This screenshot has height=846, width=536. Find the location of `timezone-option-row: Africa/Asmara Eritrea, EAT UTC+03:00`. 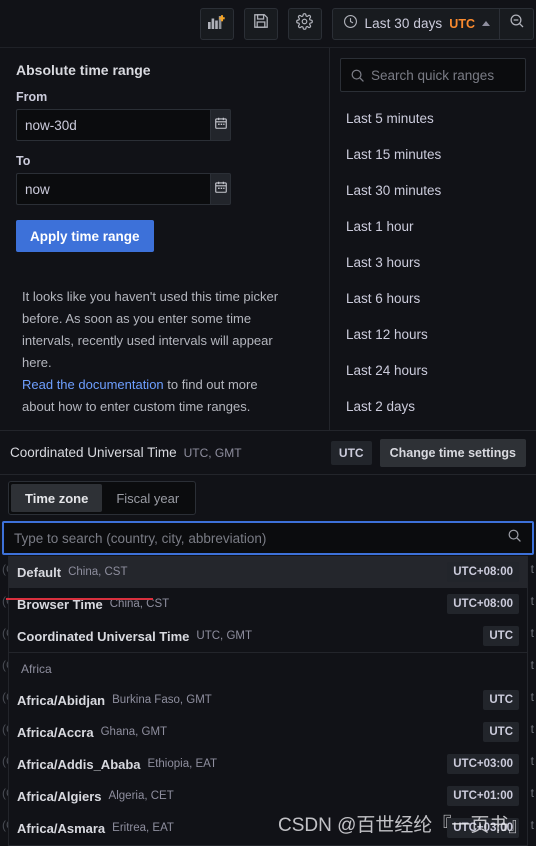

timezone-option-row: Africa/Asmara Eritrea, EAT UTC+03:00 is located at coordinates (268, 828).